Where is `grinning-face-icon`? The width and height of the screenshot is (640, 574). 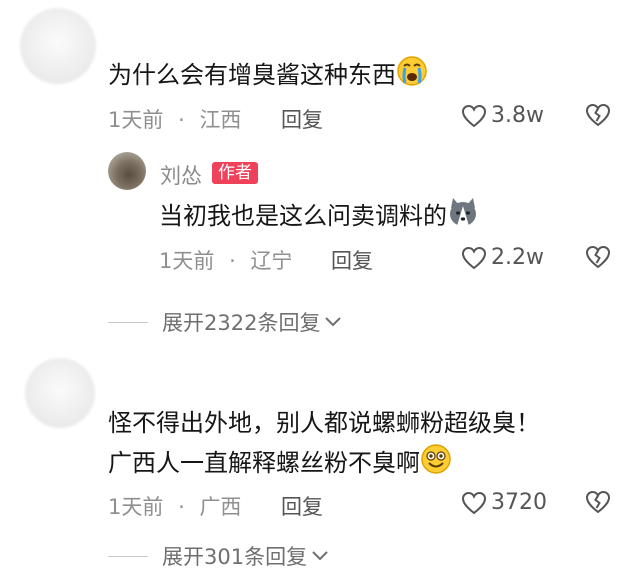 grinning-face-icon is located at coordinates (436, 464).